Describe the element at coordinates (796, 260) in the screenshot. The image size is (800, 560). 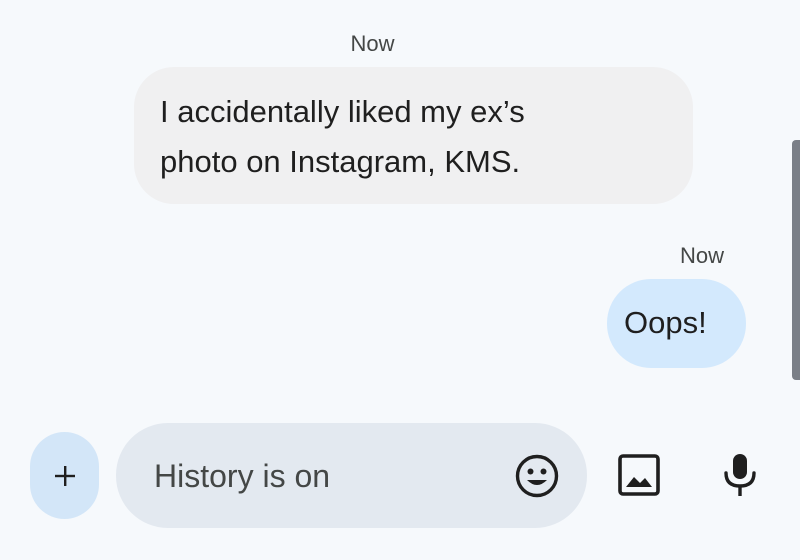
I see `scrollbar` at that location.